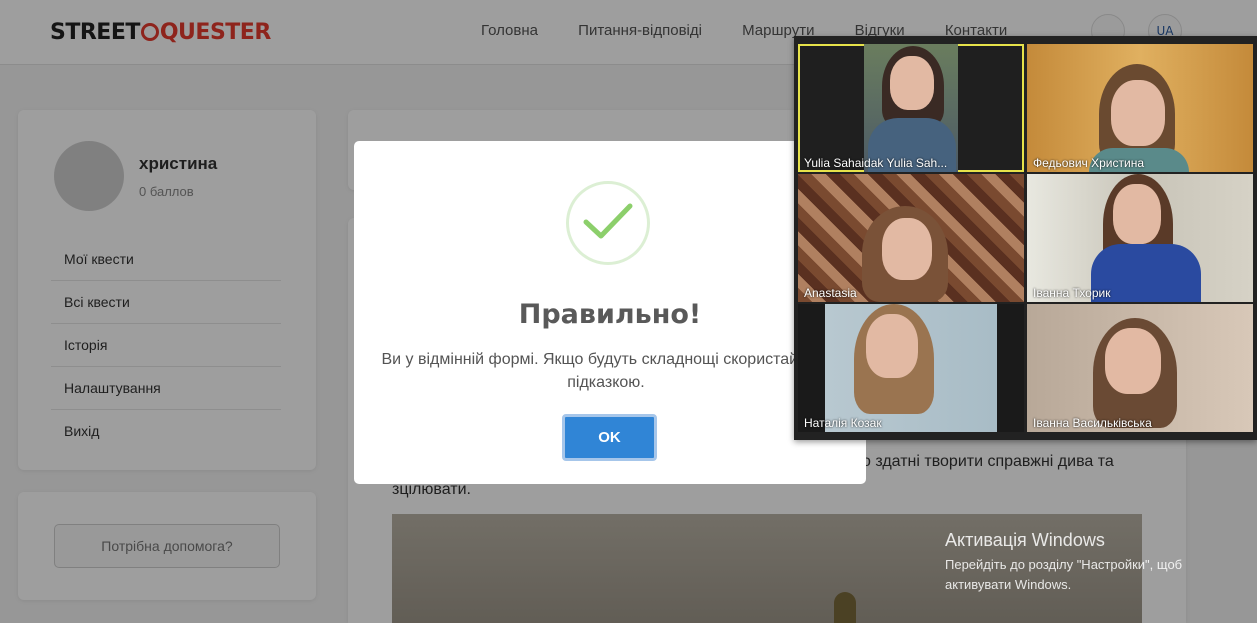  Describe the element at coordinates (1089, 163) in the screenshot. I see `participant-name: Федьович Христина` at that location.